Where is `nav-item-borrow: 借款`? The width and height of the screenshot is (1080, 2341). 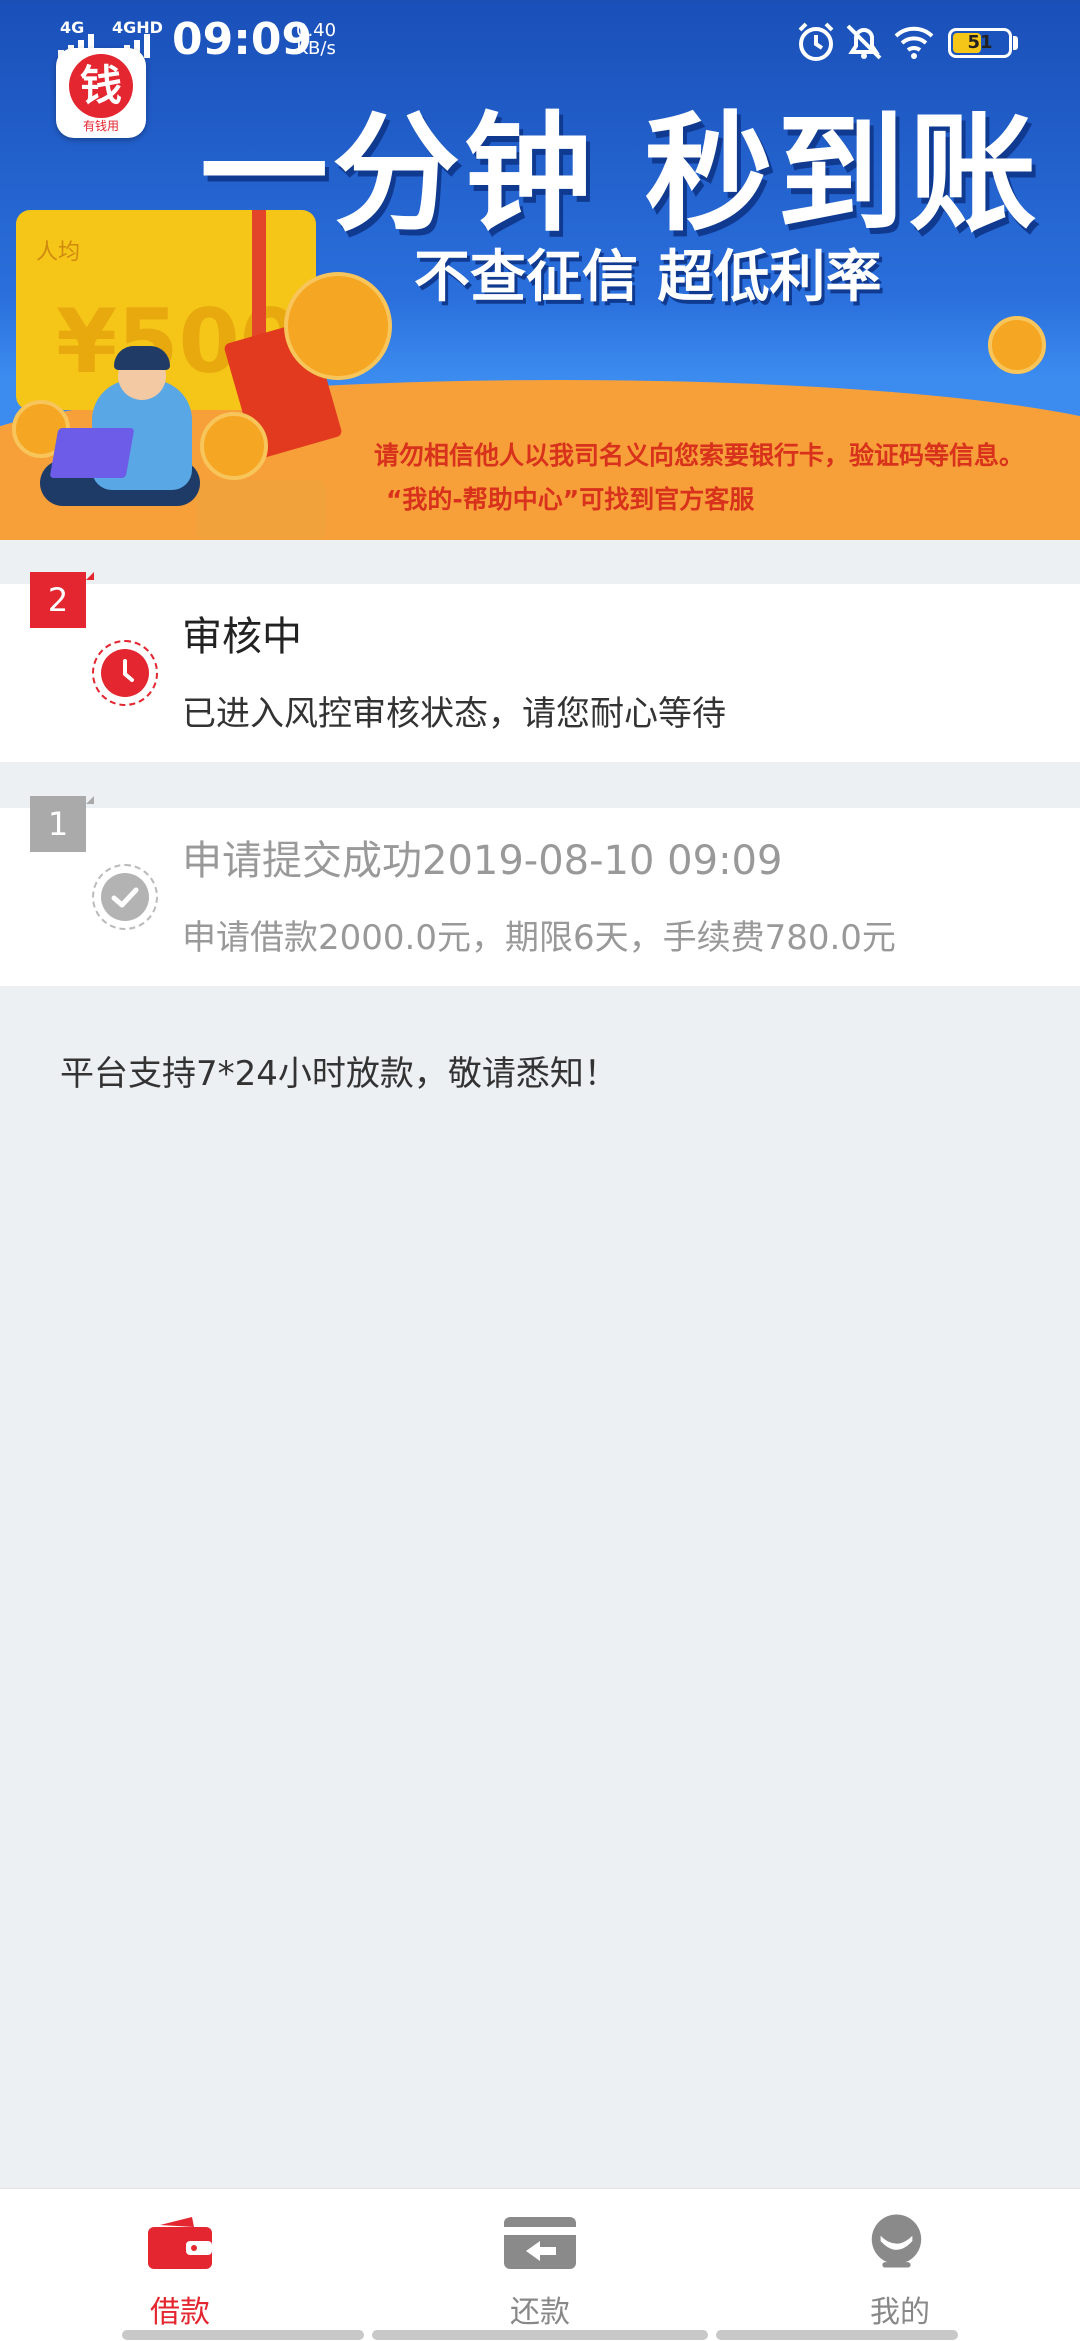 nav-item-borrow: 借款 is located at coordinates (180, 2265).